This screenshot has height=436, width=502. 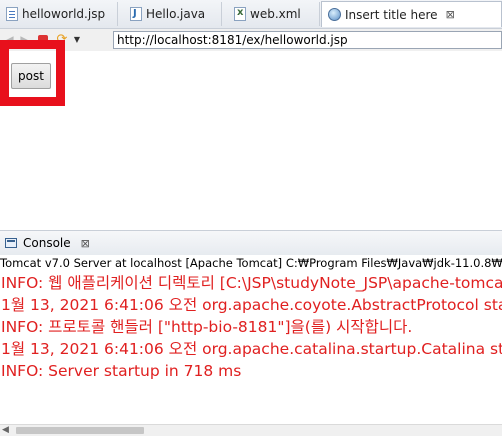 What do you see at coordinates (64, 14) in the screenshot?
I see `tab-label: helloworld.jsp` at bounding box center [64, 14].